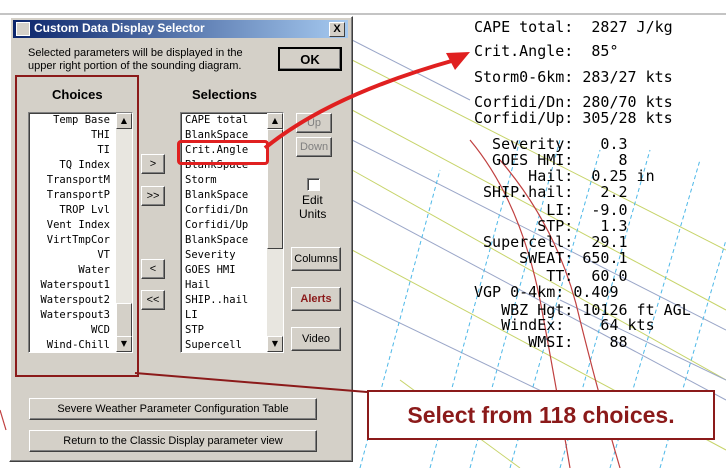 The height and width of the screenshot is (468, 726). I want to click on callout-banner: Select from 118 choices., so click(541, 415).